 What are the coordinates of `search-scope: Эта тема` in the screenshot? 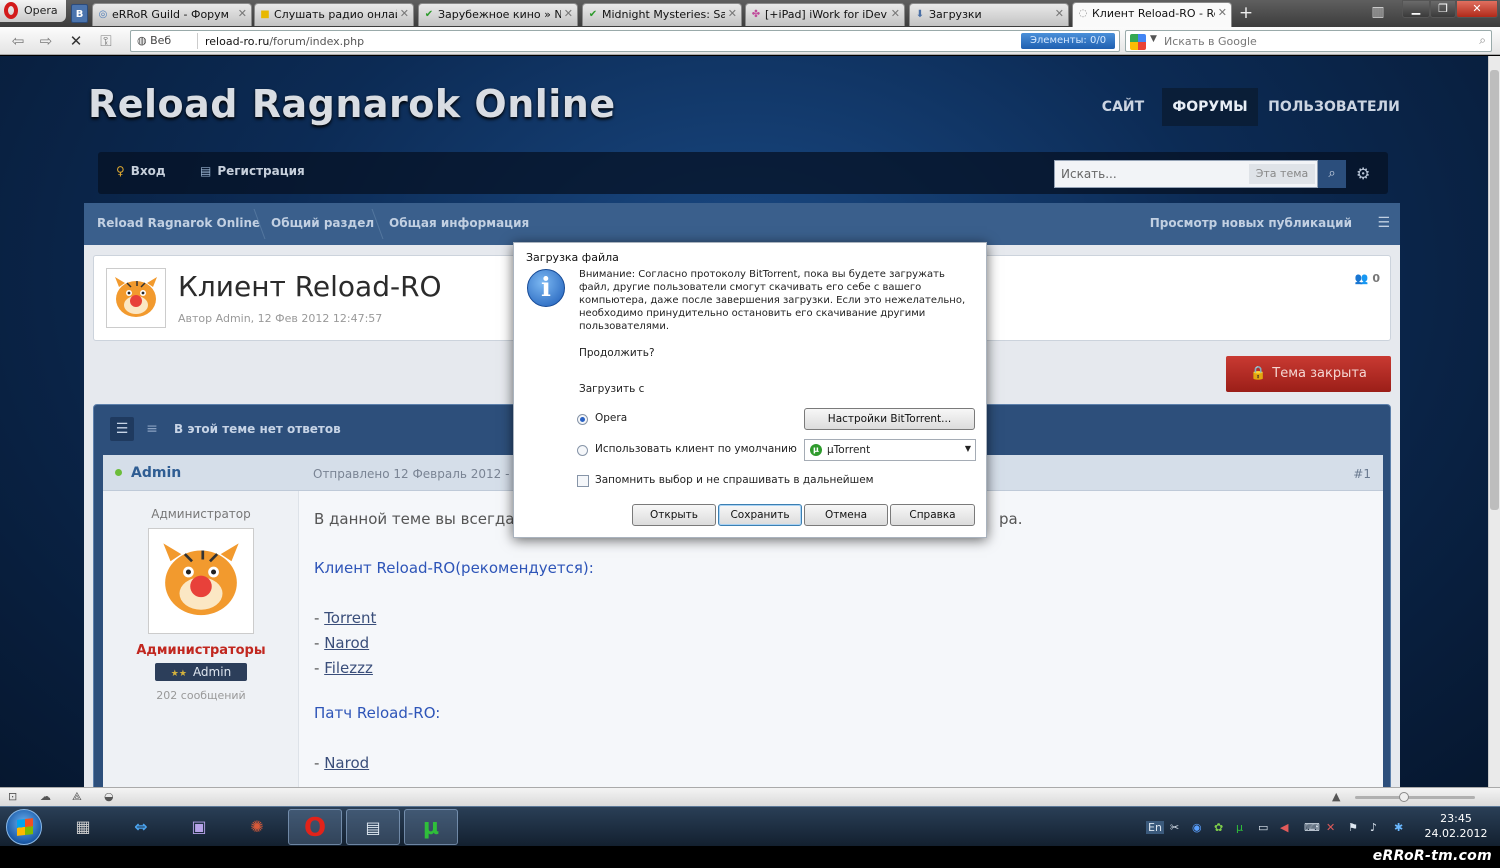 It's located at (1282, 174).